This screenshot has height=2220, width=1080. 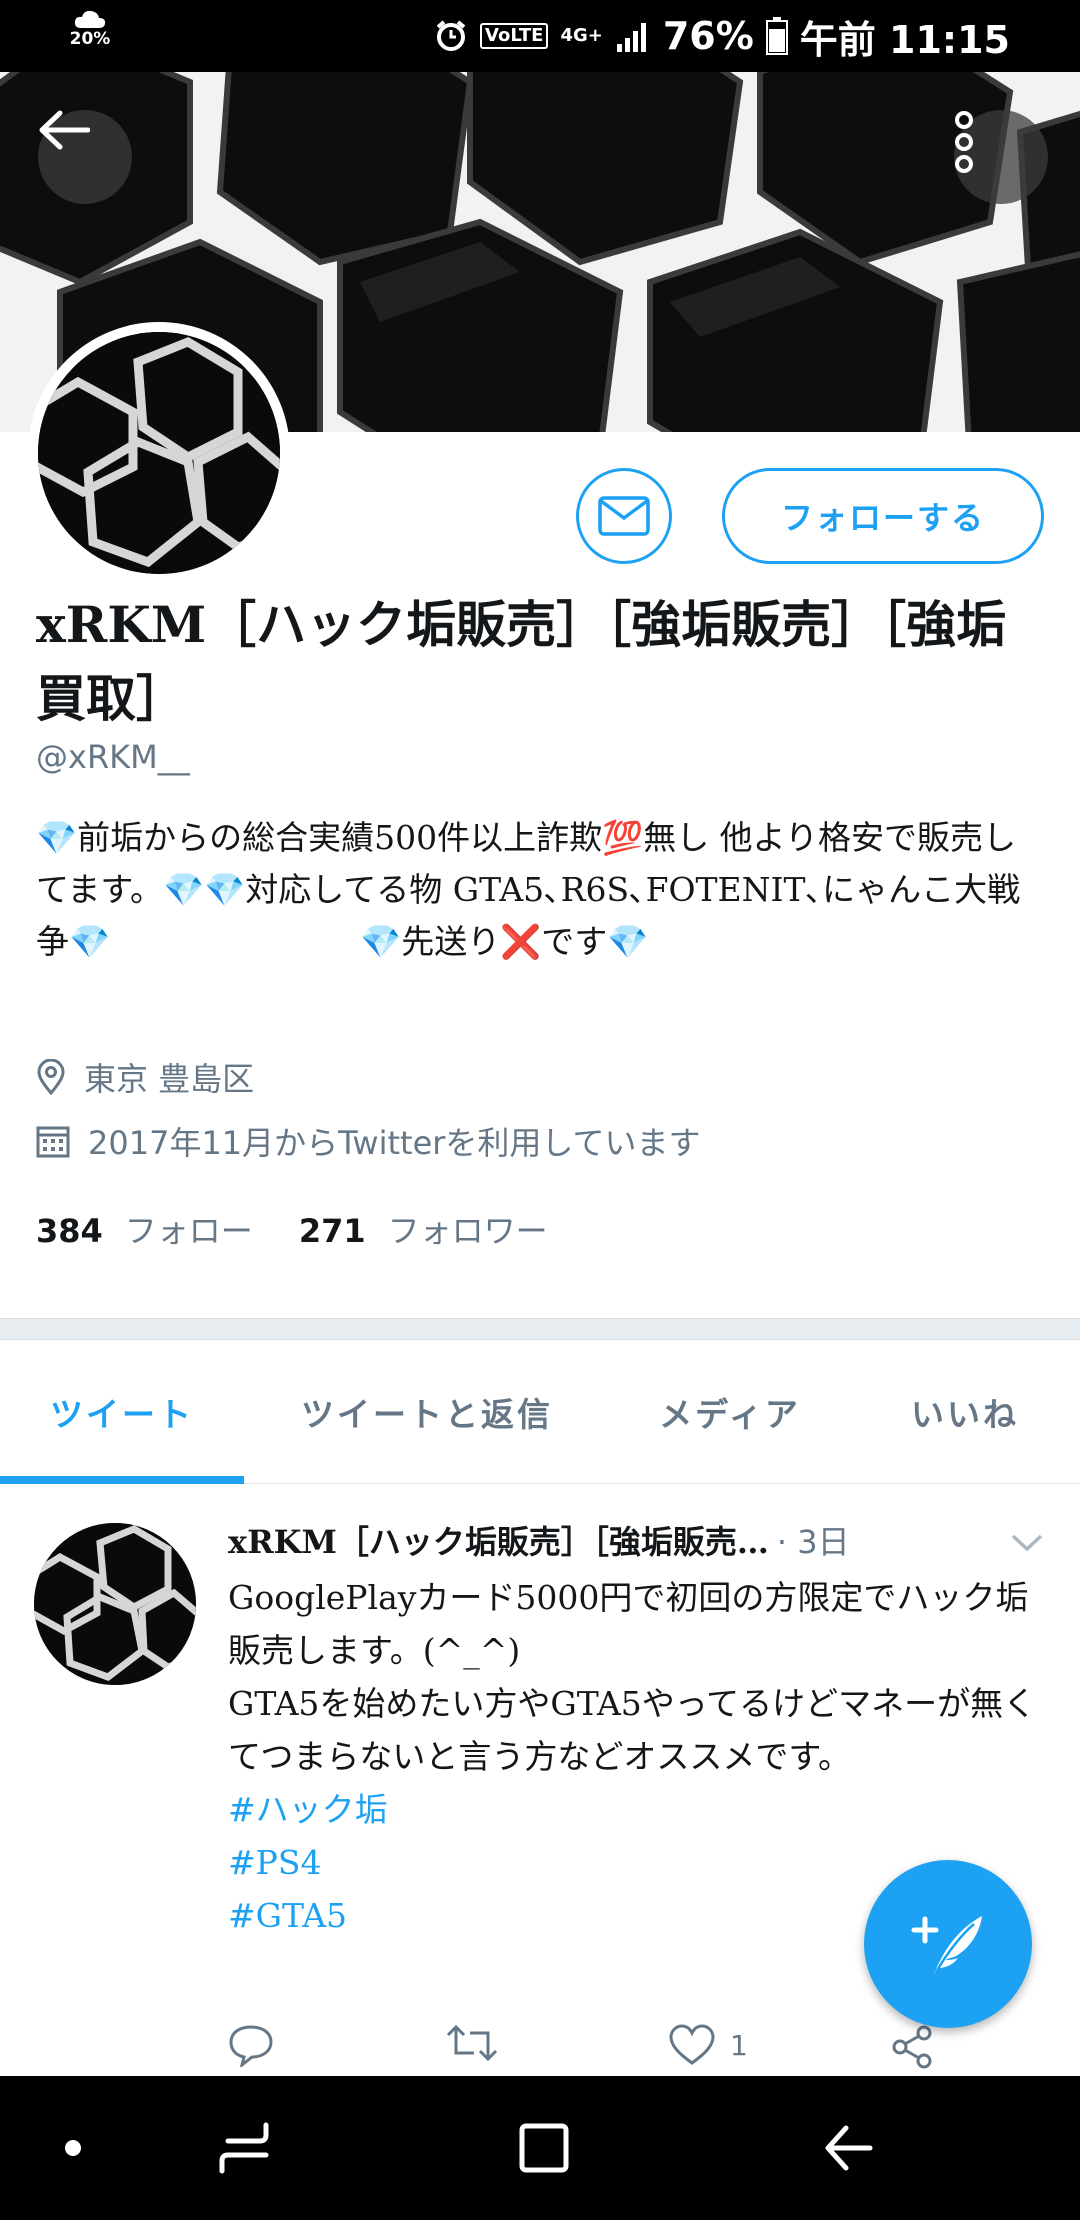 What do you see at coordinates (451, 35) in the screenshot?
I see `alarm-icon` at bounding box center [451, 35].